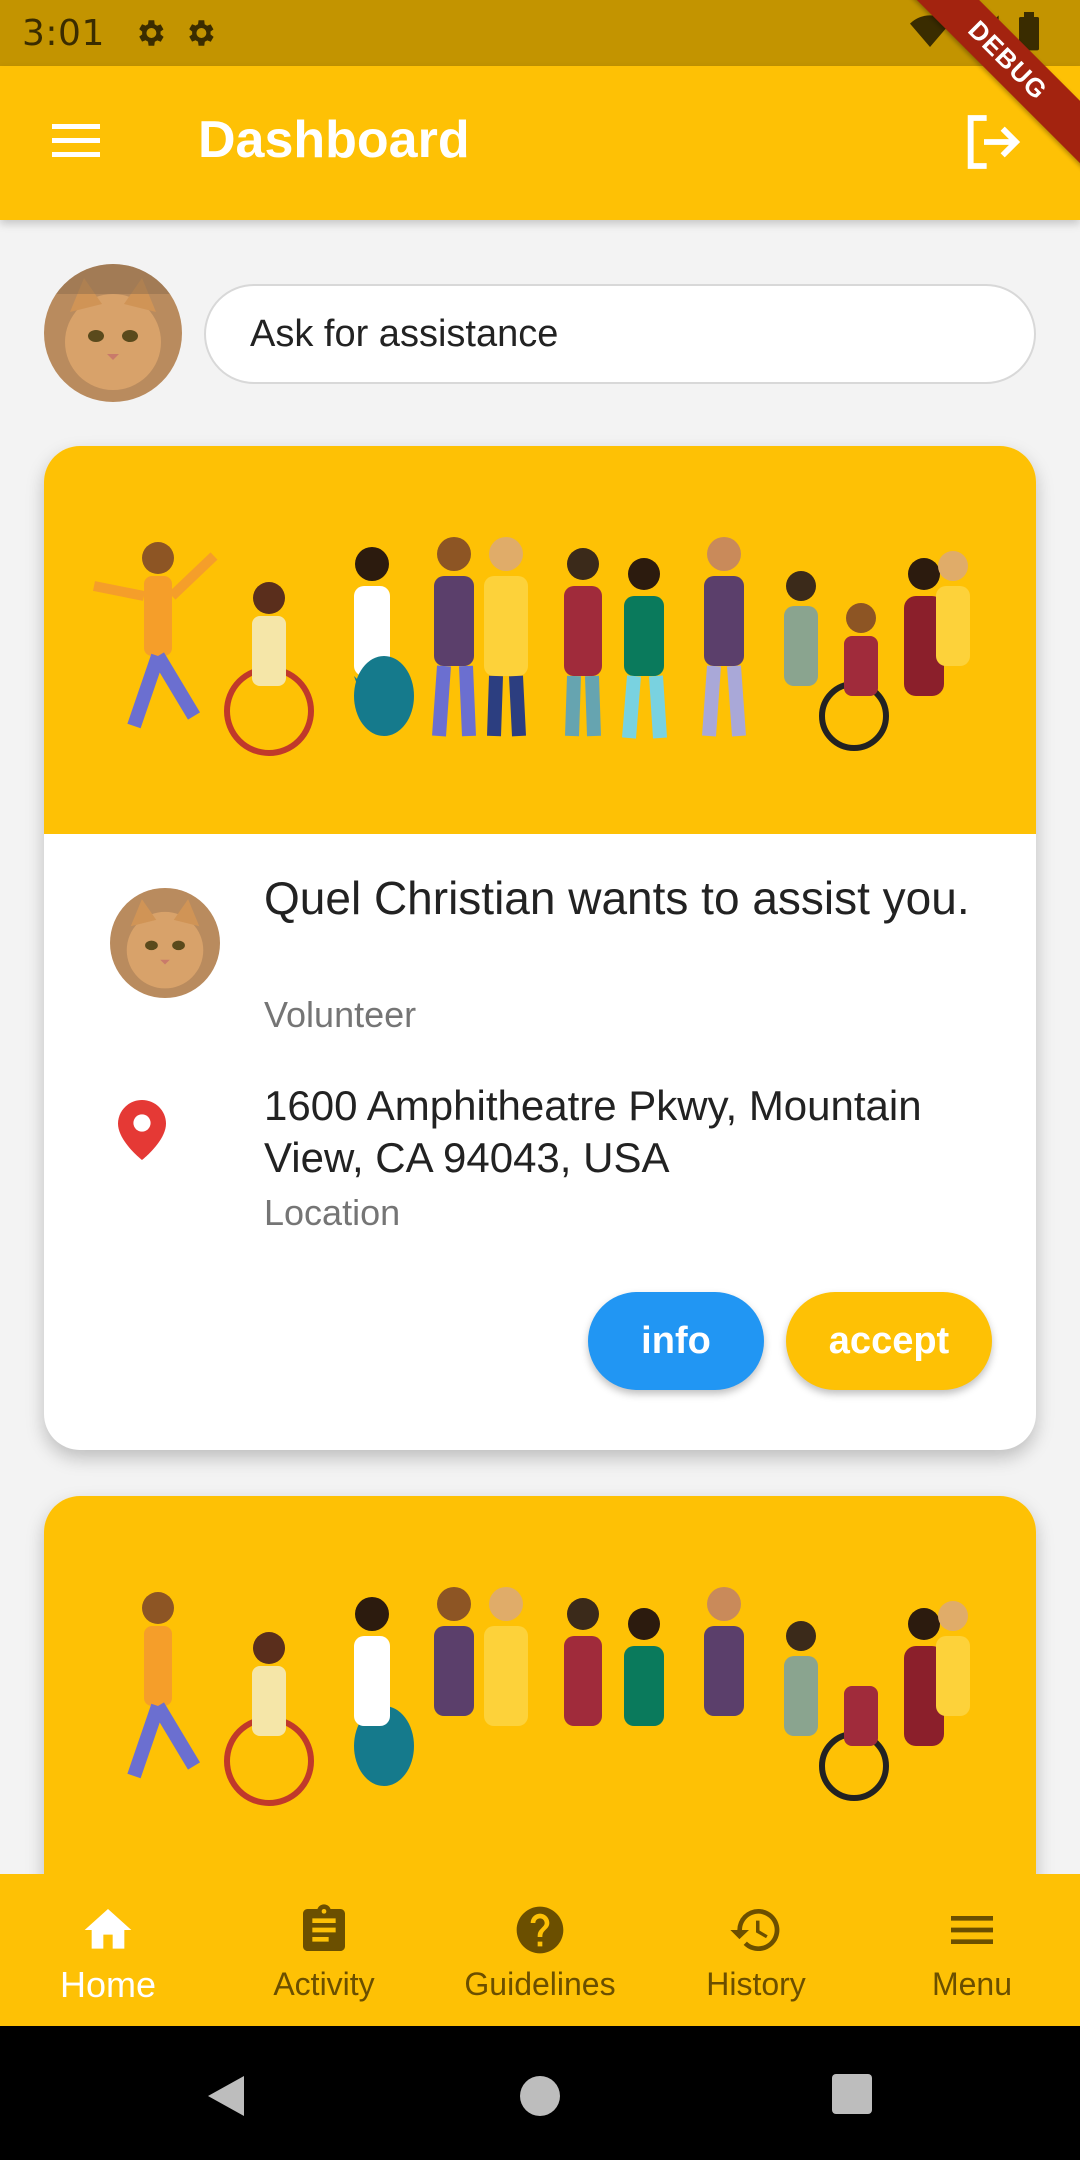 The height and width of the screenshot is (2160, 1080). I want to click on user-avatar, so click(113, 333).